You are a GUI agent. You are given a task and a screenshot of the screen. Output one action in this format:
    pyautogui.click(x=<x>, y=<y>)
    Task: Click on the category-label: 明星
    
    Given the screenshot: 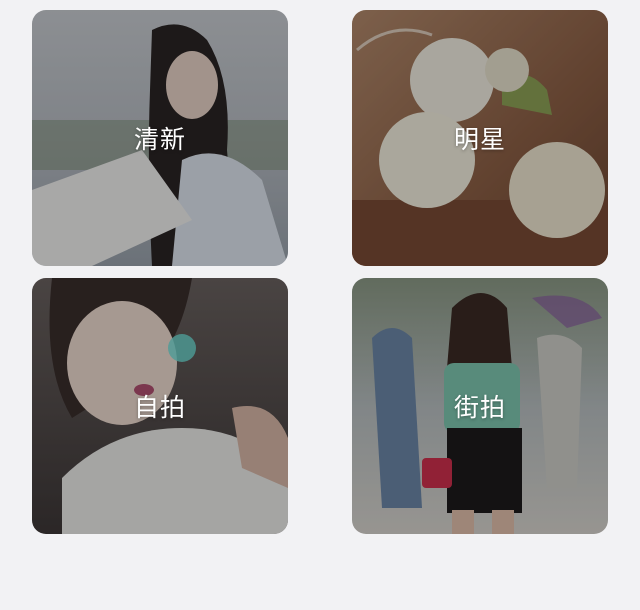 What is the action you would take?
    pyautogui.click(x=479, y=139)
    